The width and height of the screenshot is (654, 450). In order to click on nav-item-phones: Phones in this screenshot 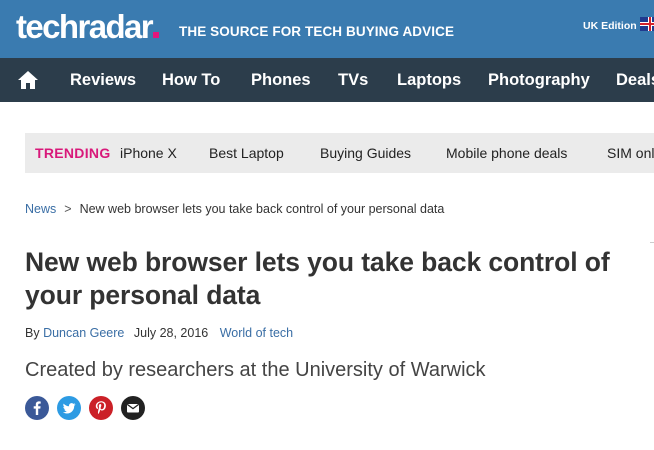, I will do `click(281, 80)`.